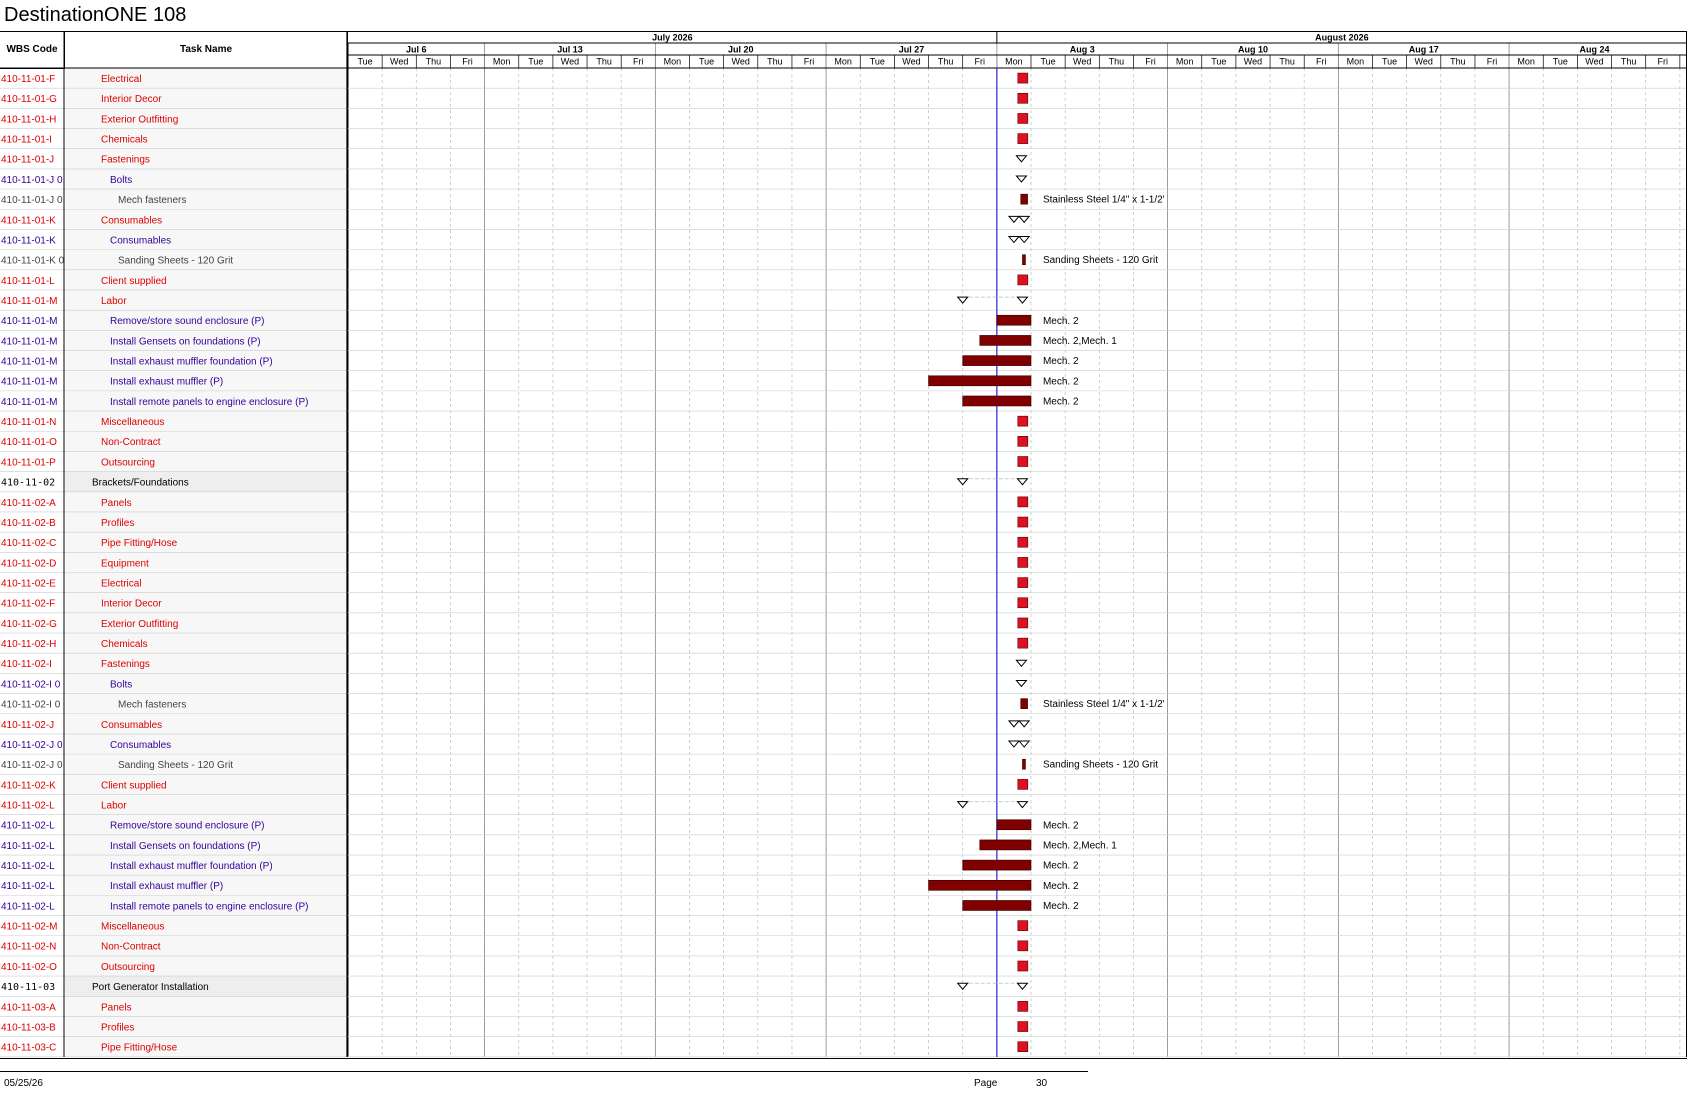 Image resolution: width=1687 pixels, height=1097 pixels. Describe the element at coordinates (29, 927) in the screenshot. I see `wbs-cell: 410-11-02-M` at that location.